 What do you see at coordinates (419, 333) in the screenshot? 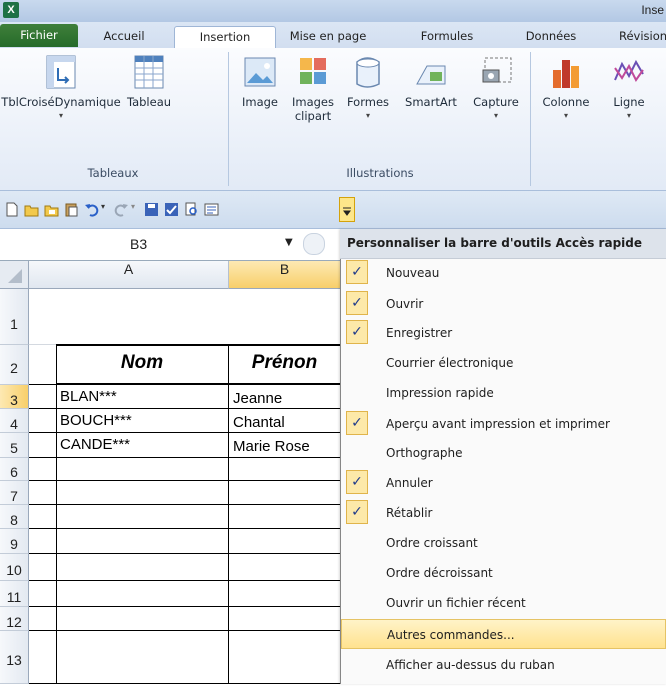
I see `menu-item-label: Enregistrer` at bounding box center [419, 333].